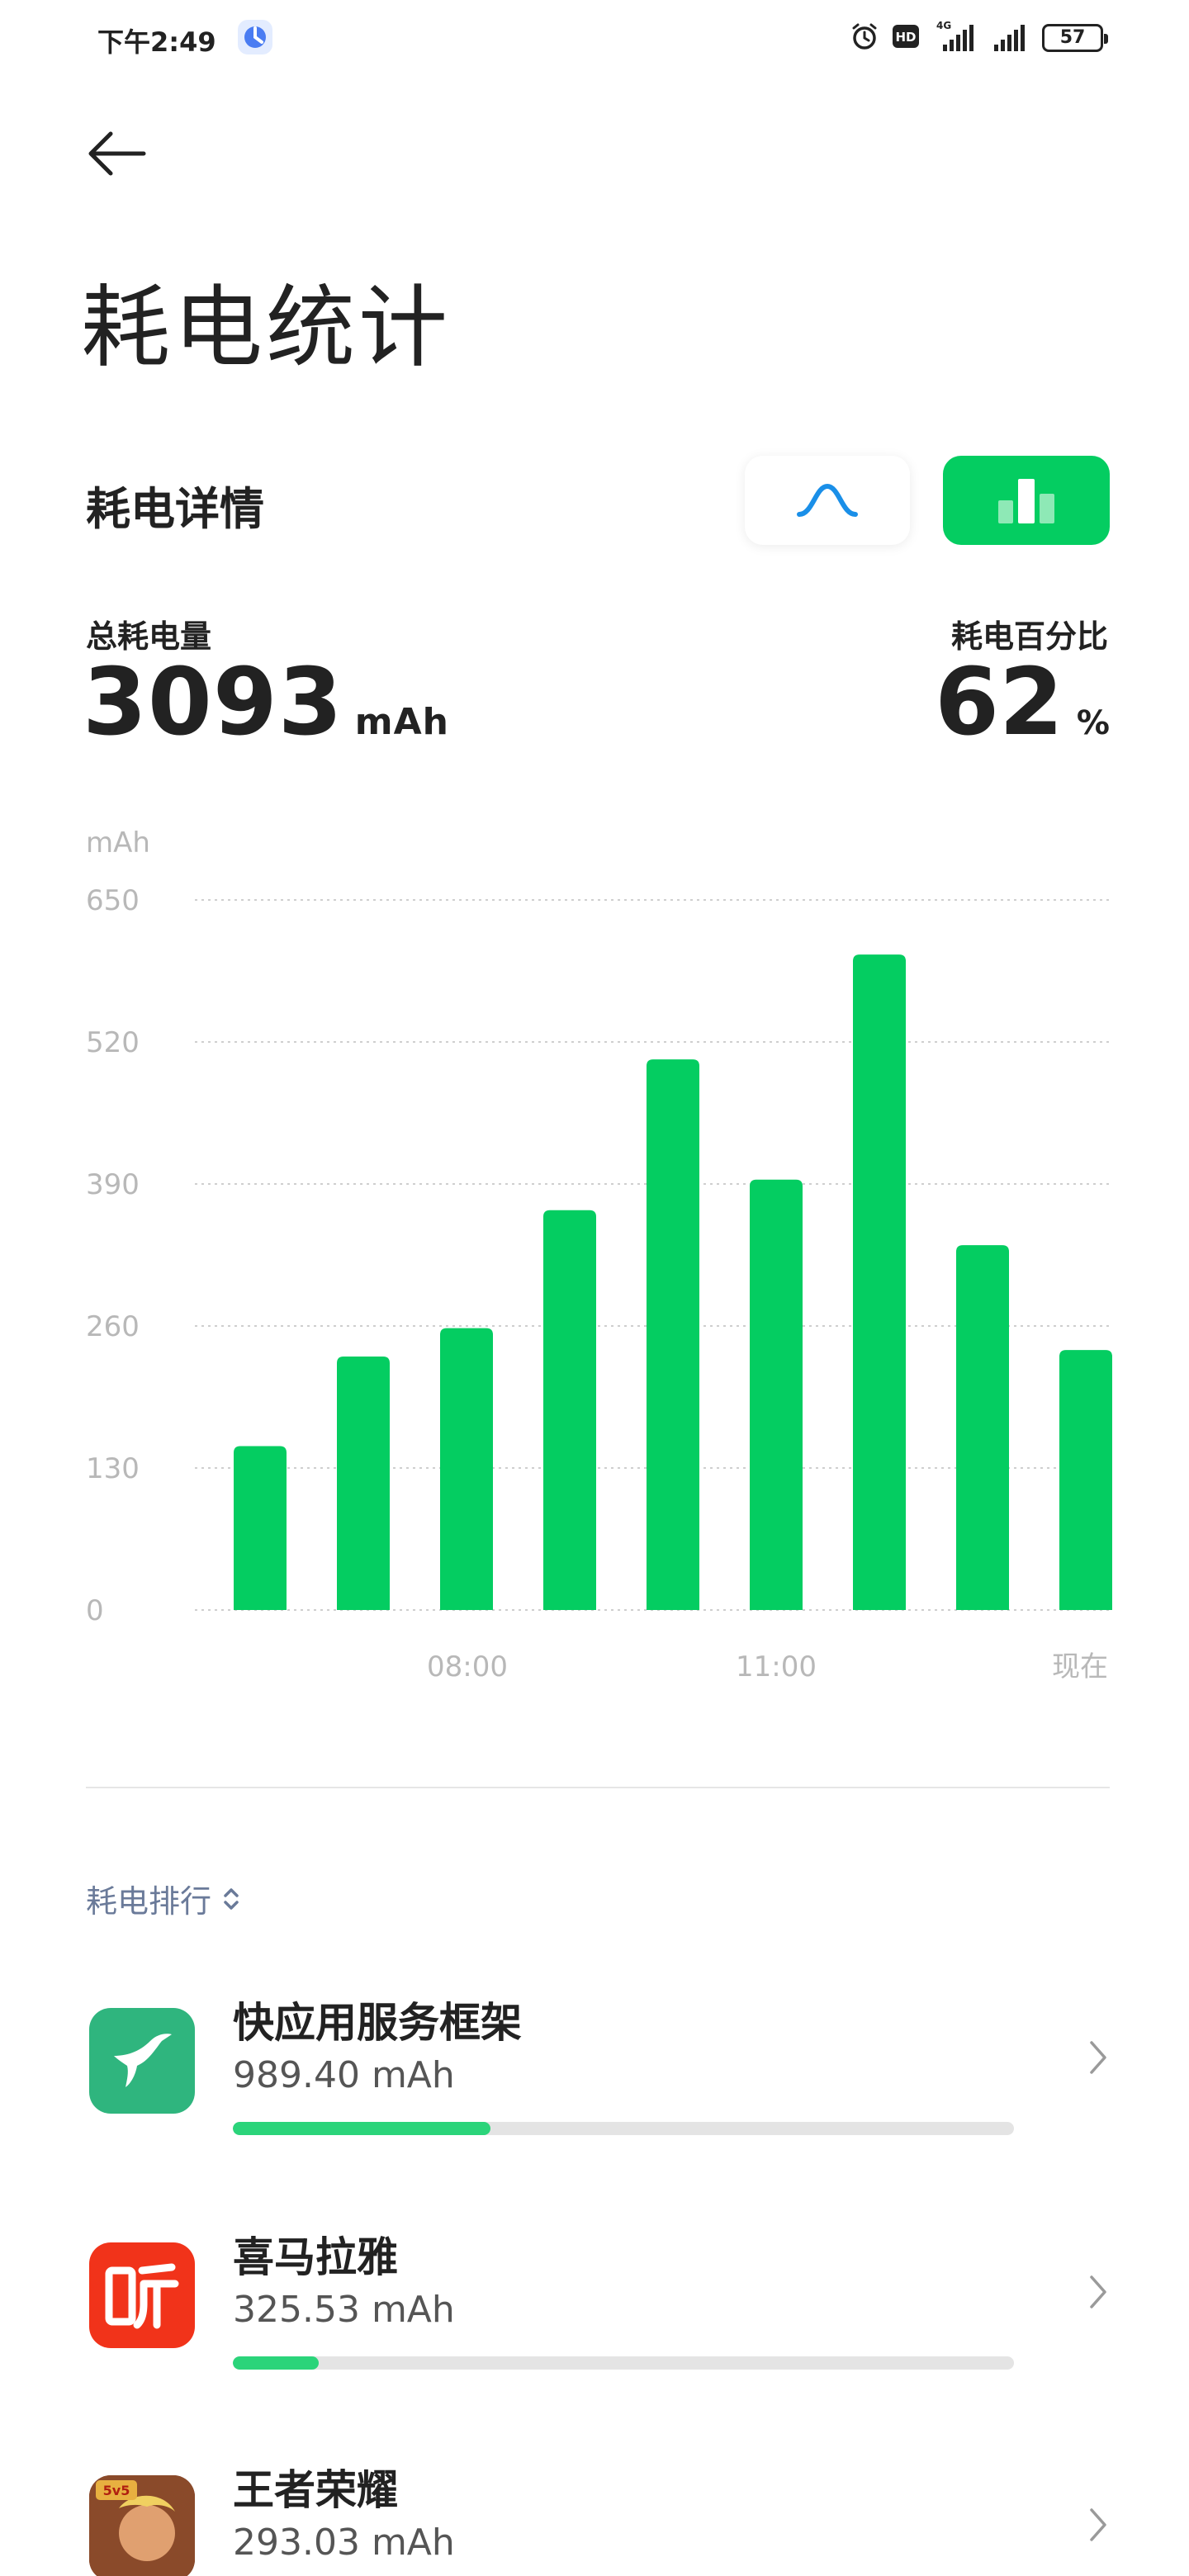 This screenshot has height=2576, width=1189. I want to click on app-usage-item: 快应用服务框架 989.40 mAh, so click(594, 2093).